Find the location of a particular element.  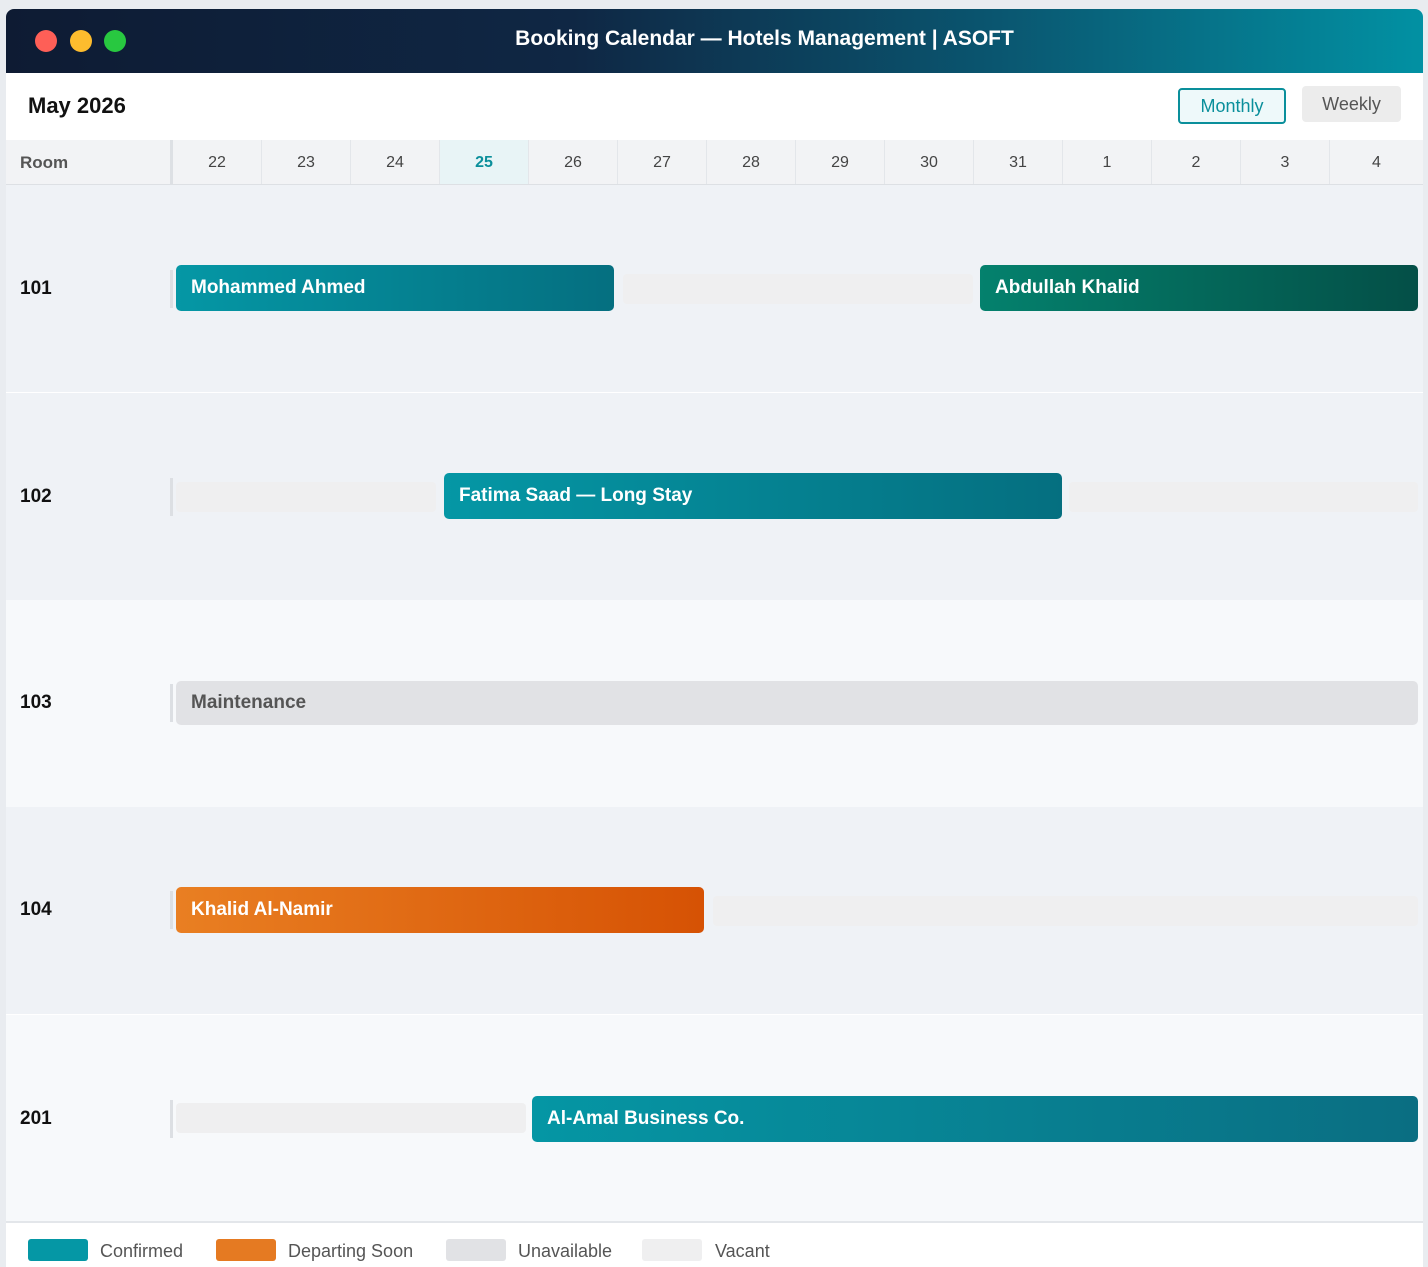

day-header: 31 is located at coordinates (1018, 162).